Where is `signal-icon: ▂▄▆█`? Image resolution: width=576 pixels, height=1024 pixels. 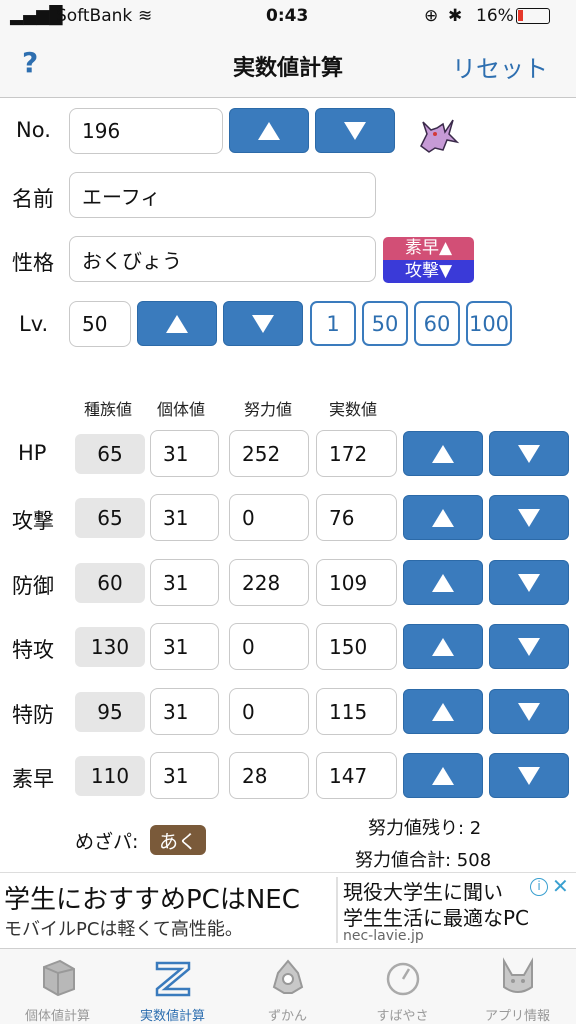
signal-icon: ▂▄▆█ is located at coordinates (36, 16).